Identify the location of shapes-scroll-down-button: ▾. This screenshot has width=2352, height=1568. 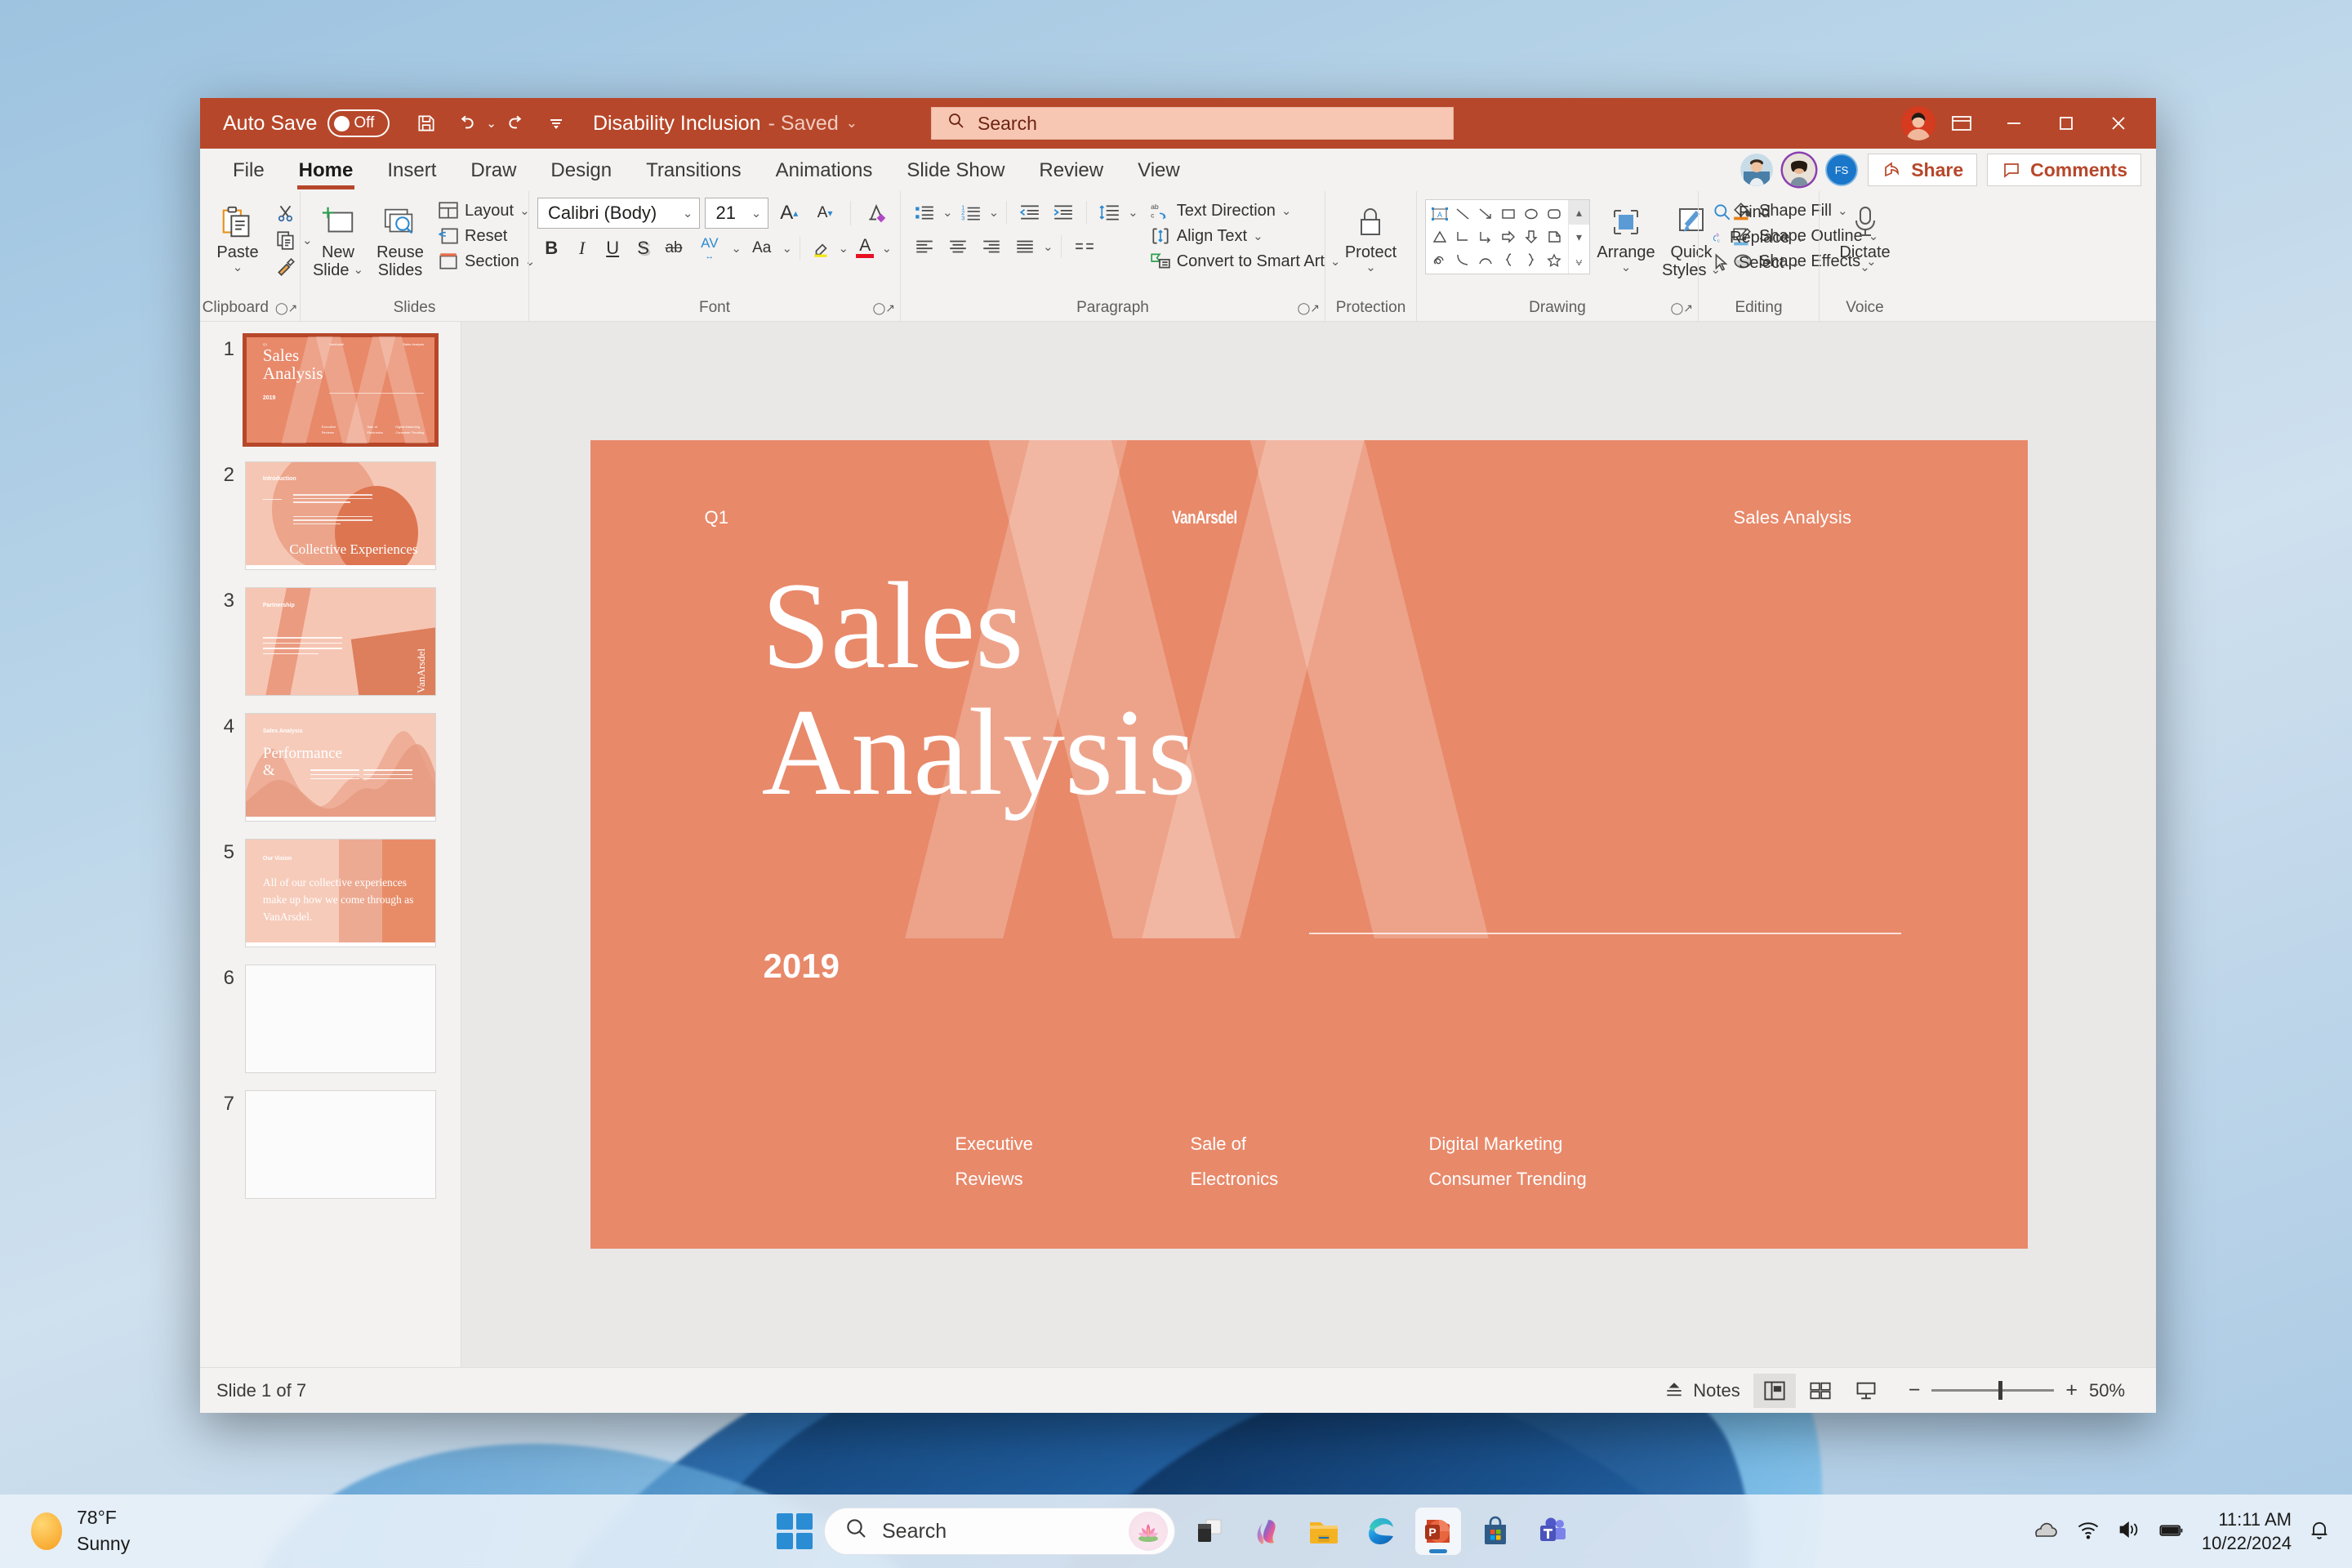
(1579, 237).